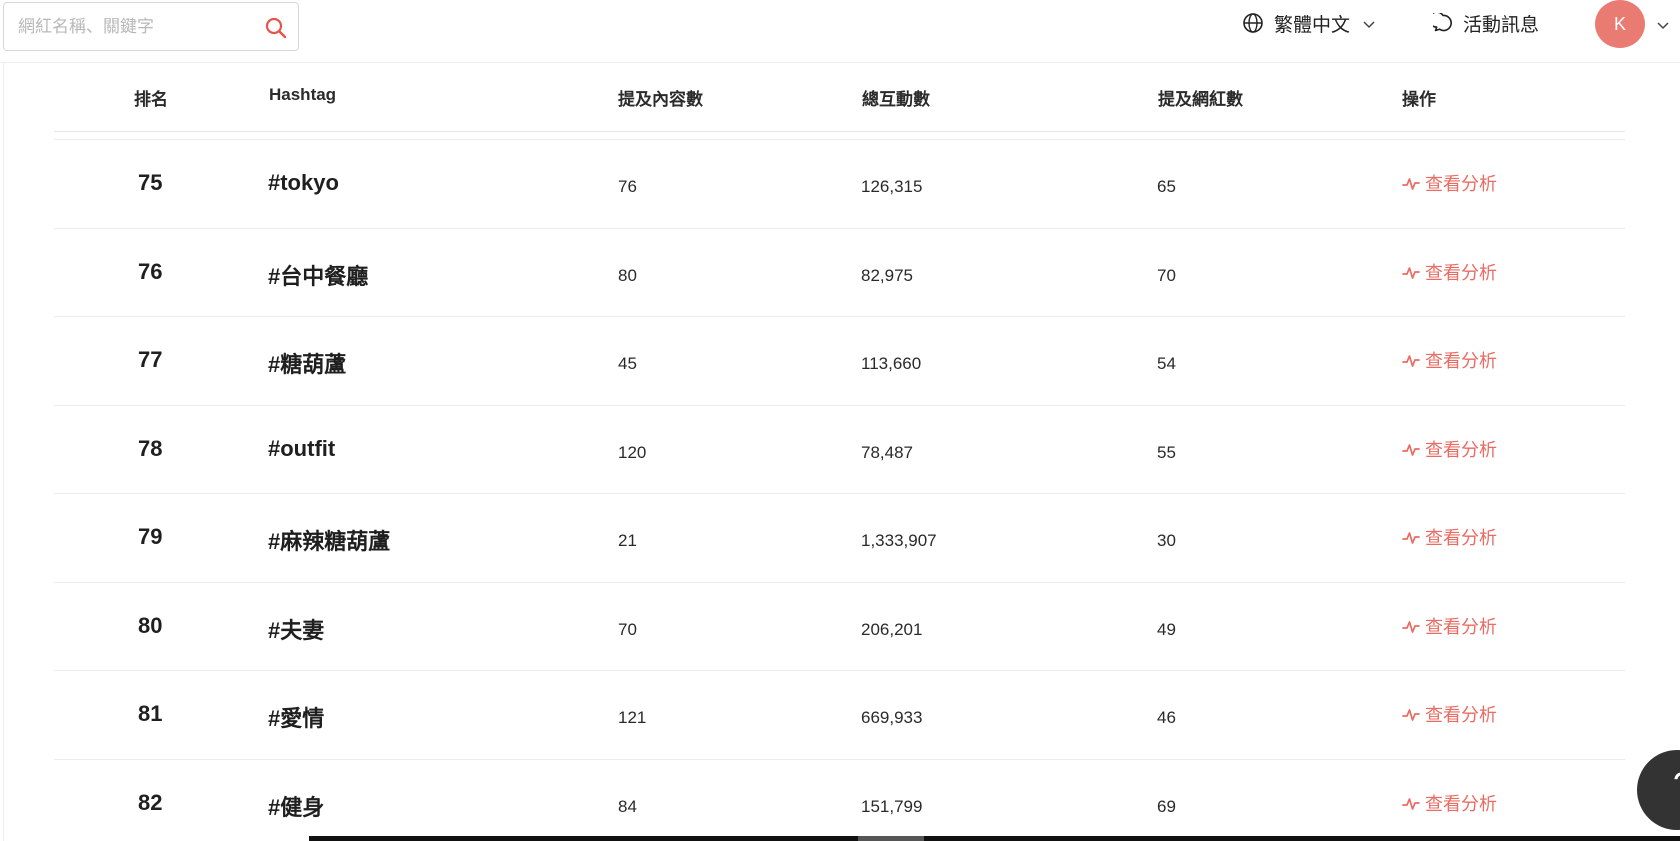  Describe the element at coordinates (150, 271) in the screenshot. I see `rank-cell: 76` at that location.